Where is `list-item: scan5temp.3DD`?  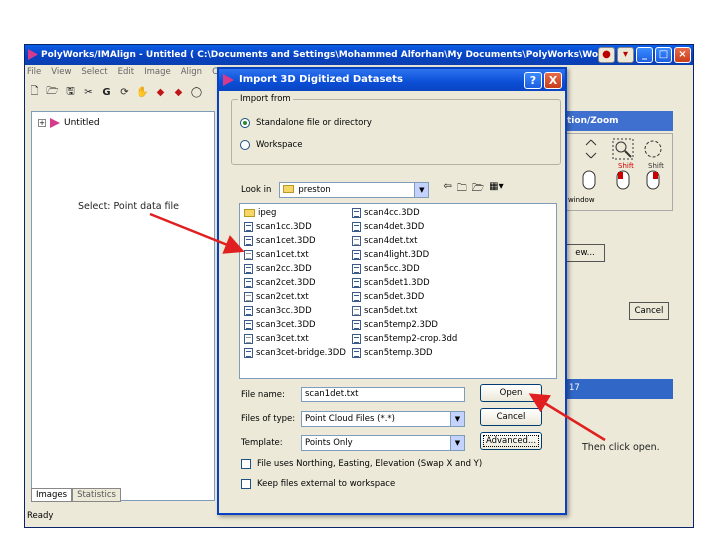
list-item: scan5temp.3DD is located at coordinates (392, 353).